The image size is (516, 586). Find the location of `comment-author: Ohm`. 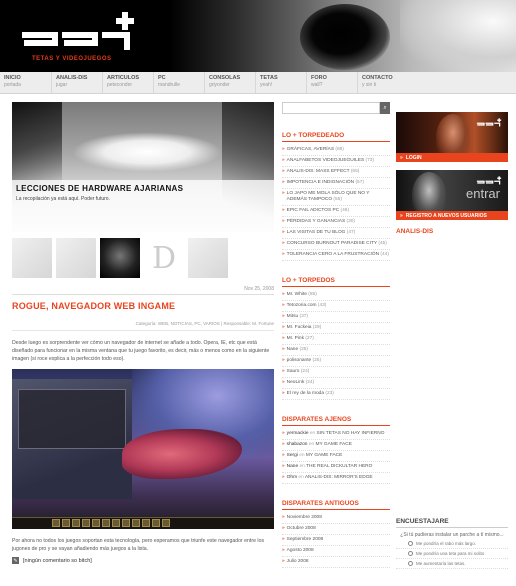

comment-author: Ohm is located at coordinates (293, 477).